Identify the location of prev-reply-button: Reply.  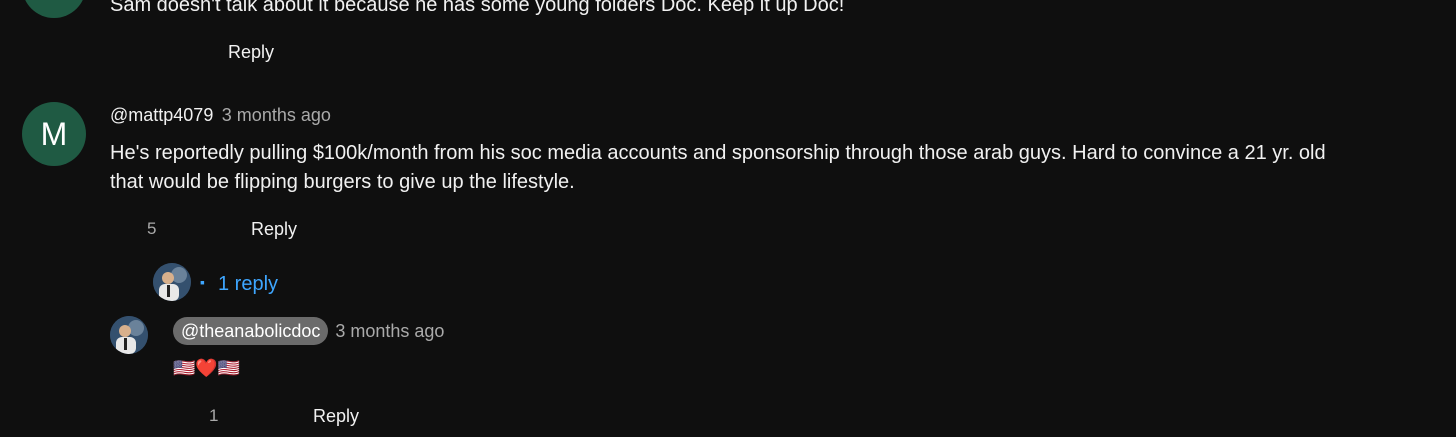
(251, 52).